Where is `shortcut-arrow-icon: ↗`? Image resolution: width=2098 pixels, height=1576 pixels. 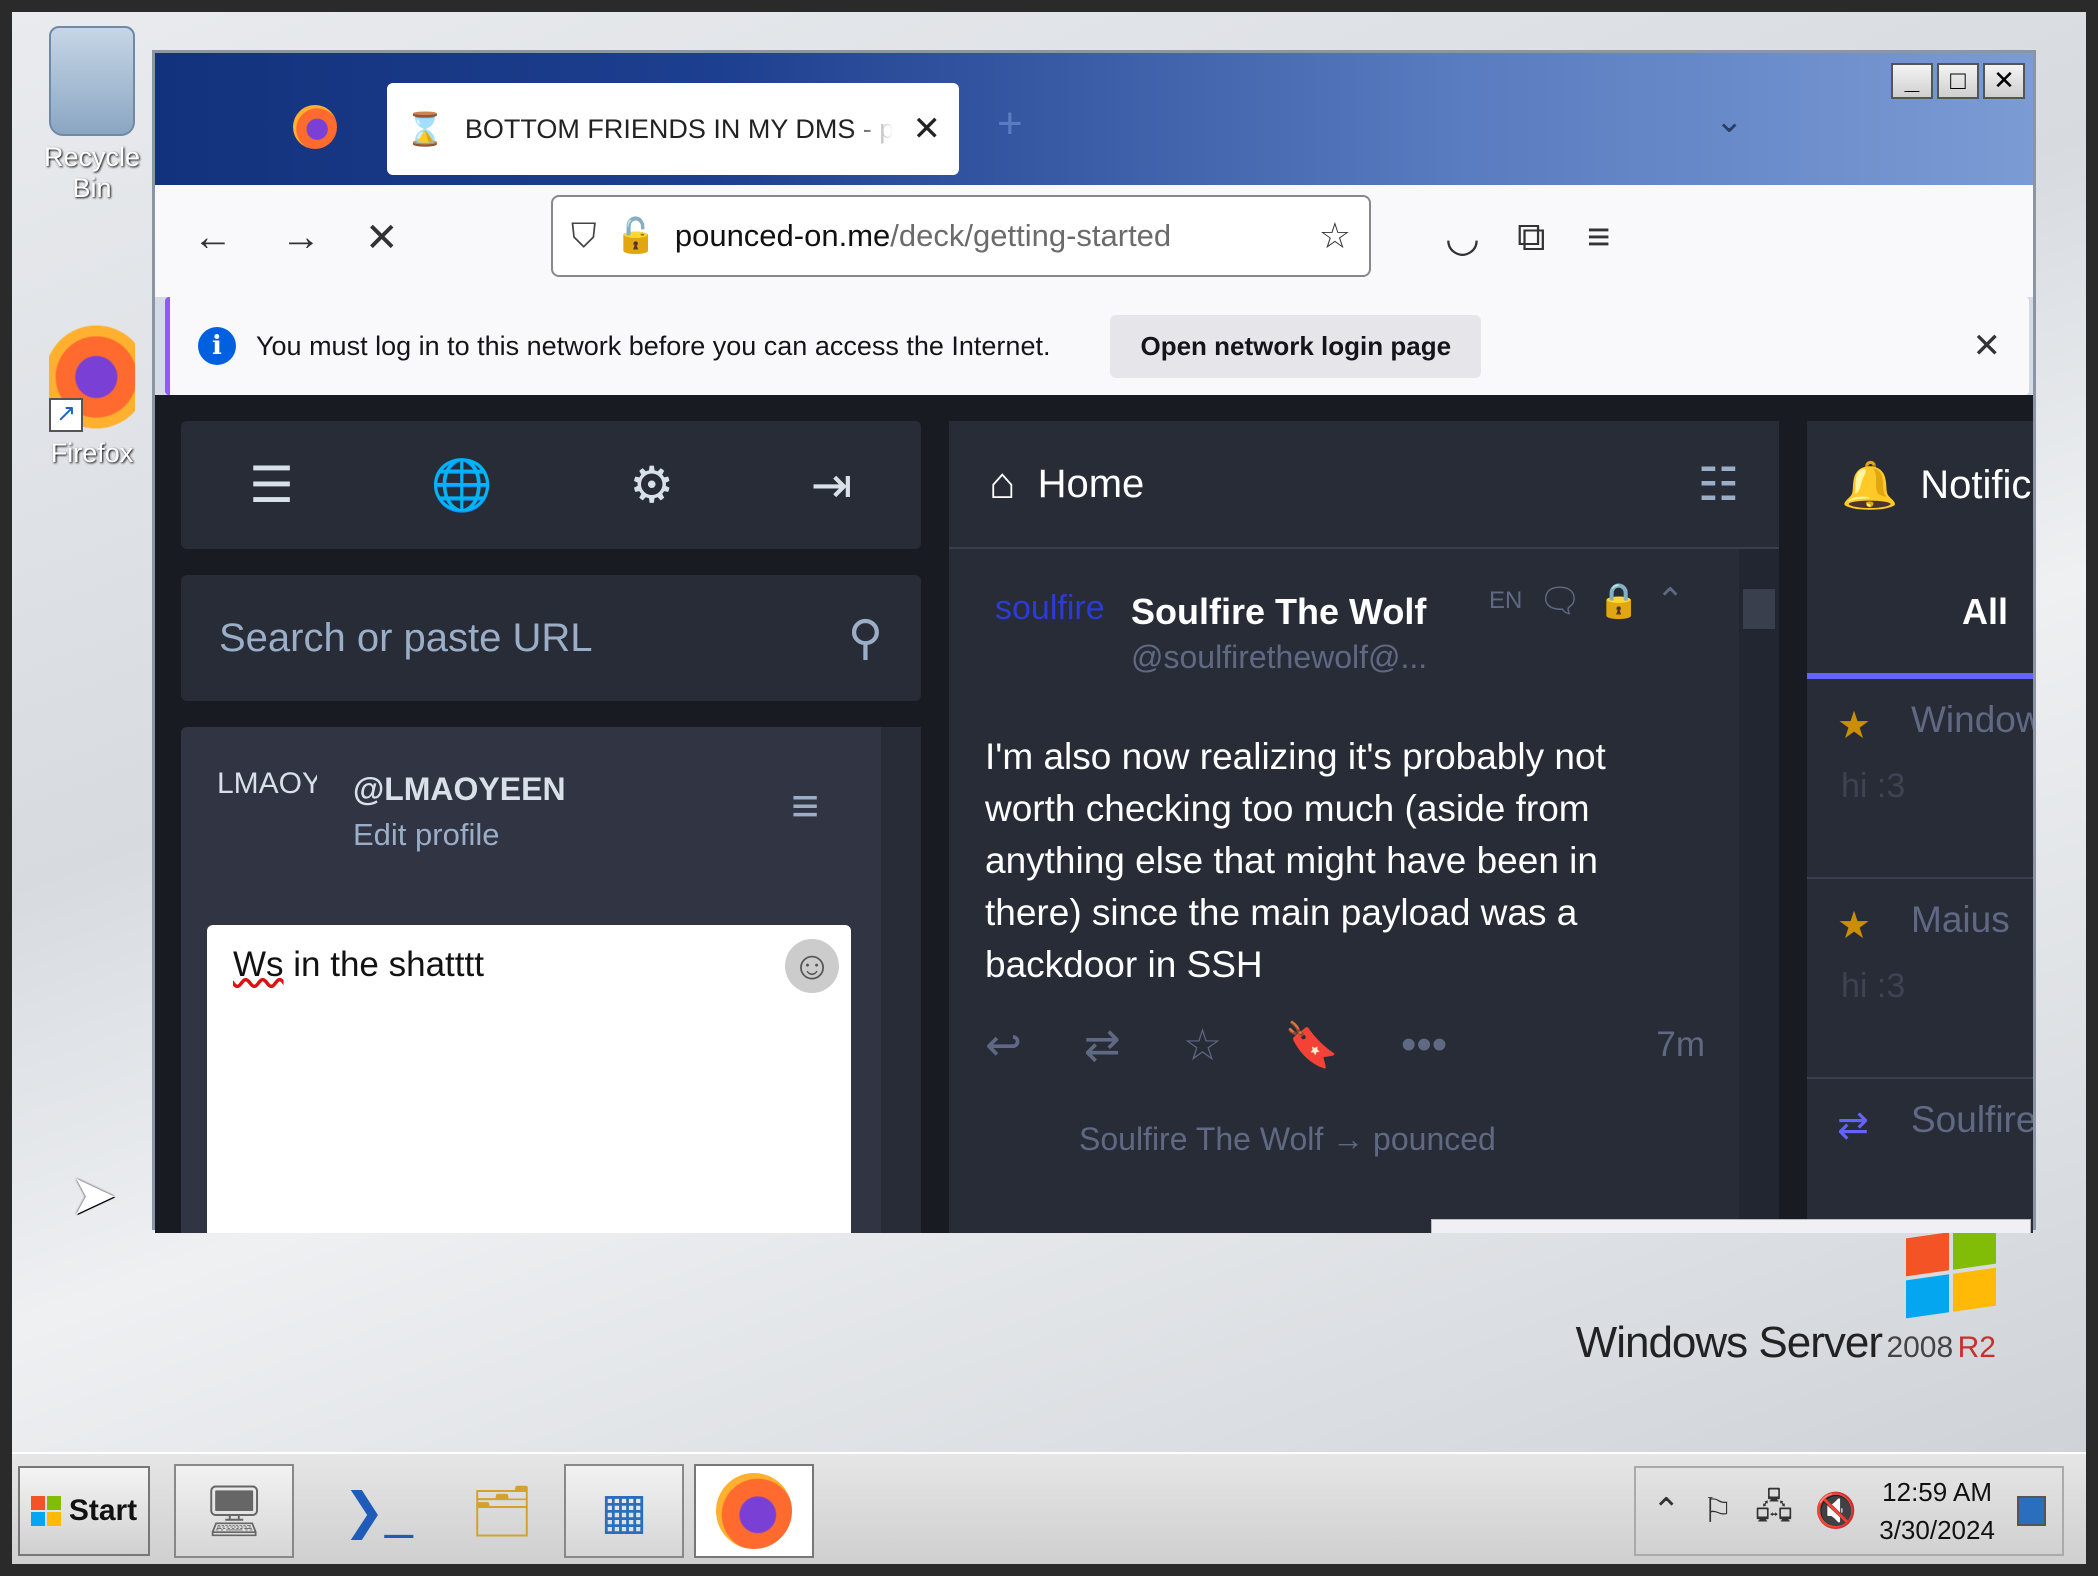 shortcut-arrow-icon: ↗ is located at coordinates (66, 415).